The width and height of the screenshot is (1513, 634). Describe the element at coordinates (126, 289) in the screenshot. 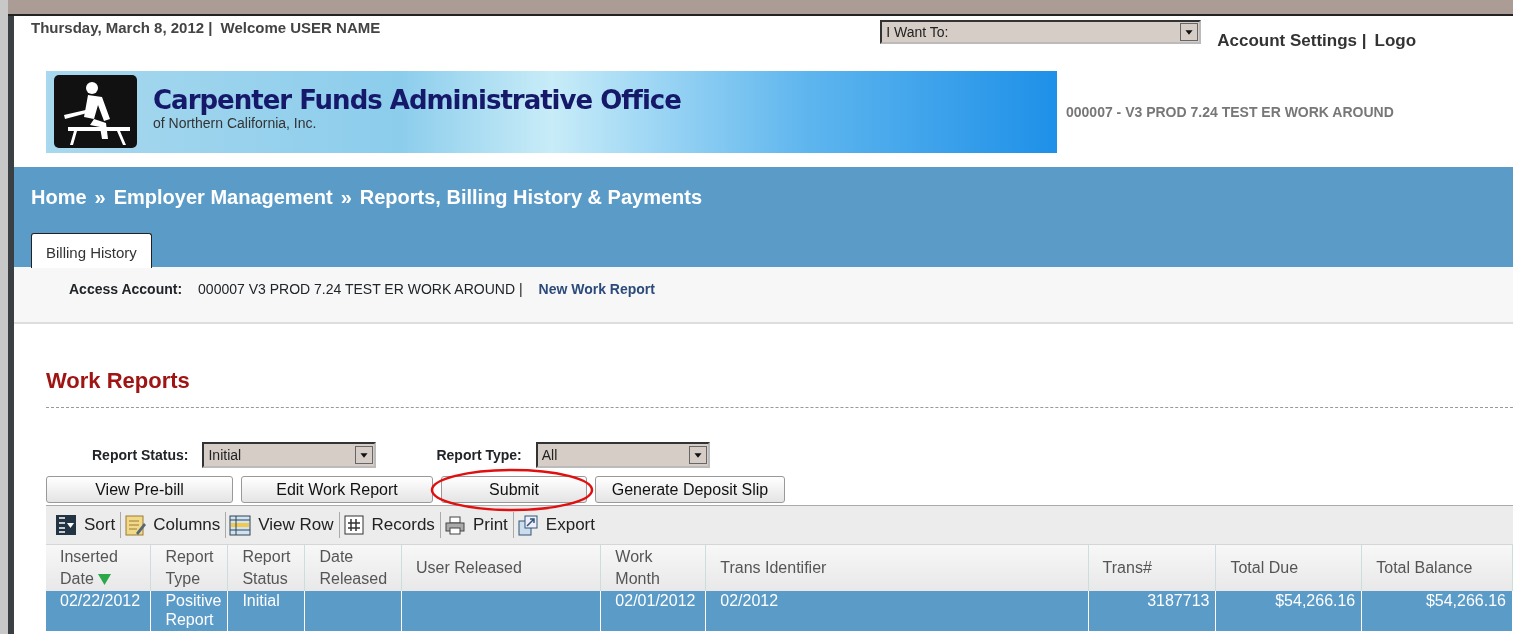

I see `access-account-label: Access Account:` at that location.